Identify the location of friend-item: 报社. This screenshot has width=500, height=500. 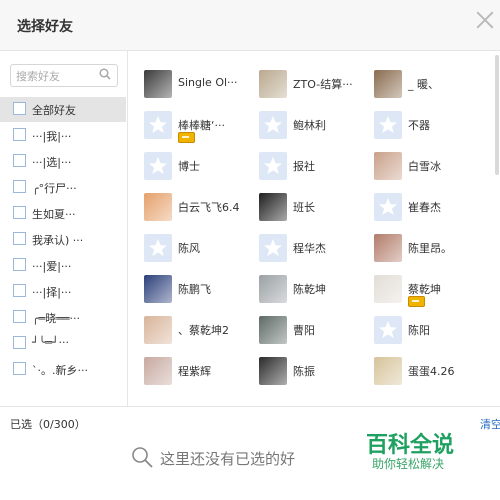
(300, 170).